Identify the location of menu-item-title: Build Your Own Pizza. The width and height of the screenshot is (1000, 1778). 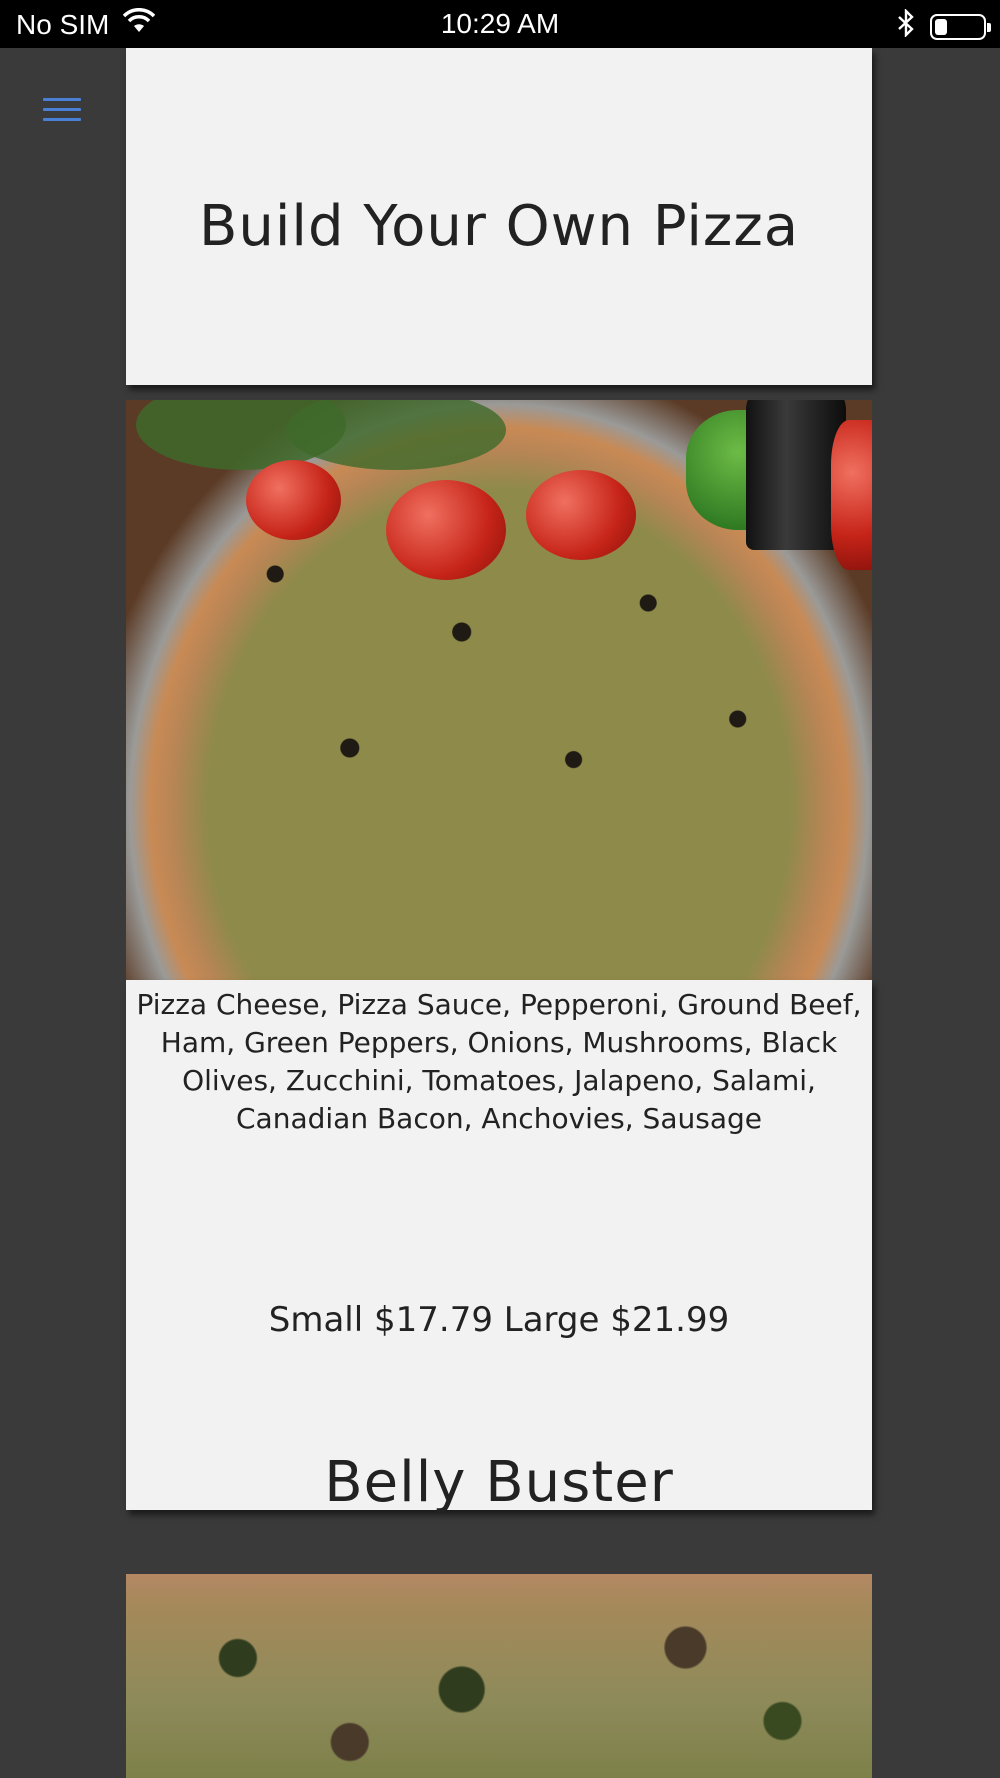
(499, 226).